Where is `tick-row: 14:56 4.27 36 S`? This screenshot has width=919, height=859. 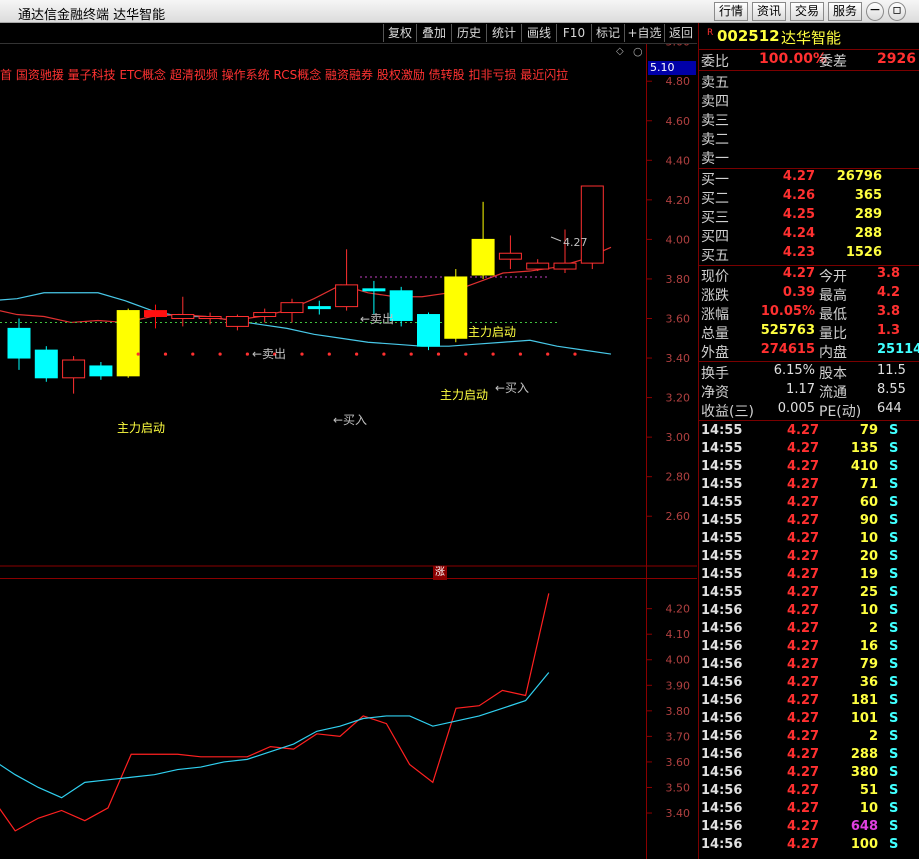
tick-row: 14:56 4.27 36 S is located at coordinates (800, 682).